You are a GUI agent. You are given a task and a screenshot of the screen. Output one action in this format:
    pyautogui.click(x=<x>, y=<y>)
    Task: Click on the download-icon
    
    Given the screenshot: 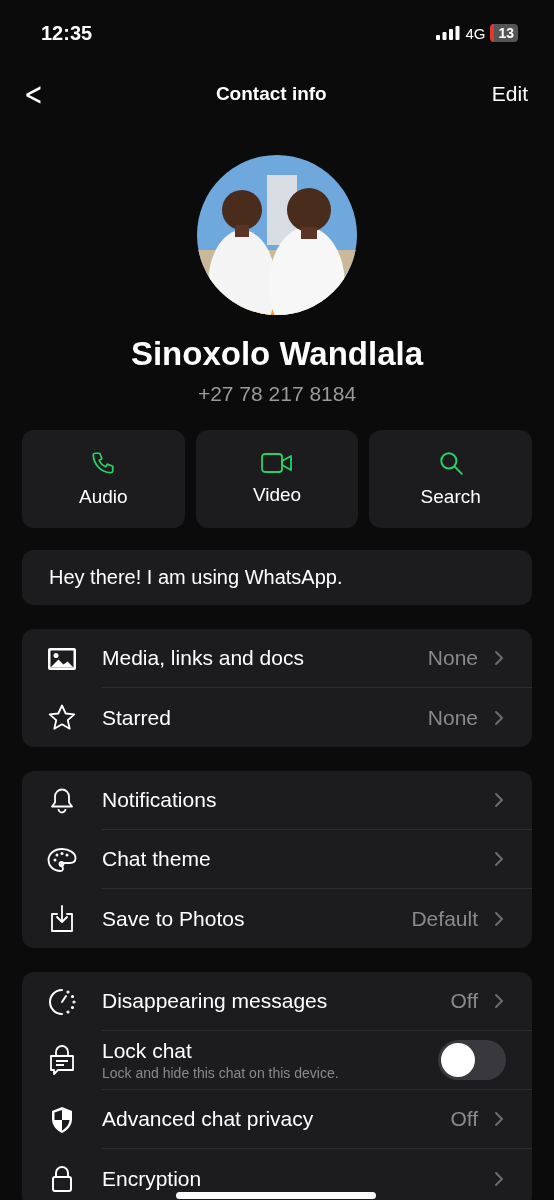 What is the action you would take?
    pyautogui.click(x=62, y=918)
    